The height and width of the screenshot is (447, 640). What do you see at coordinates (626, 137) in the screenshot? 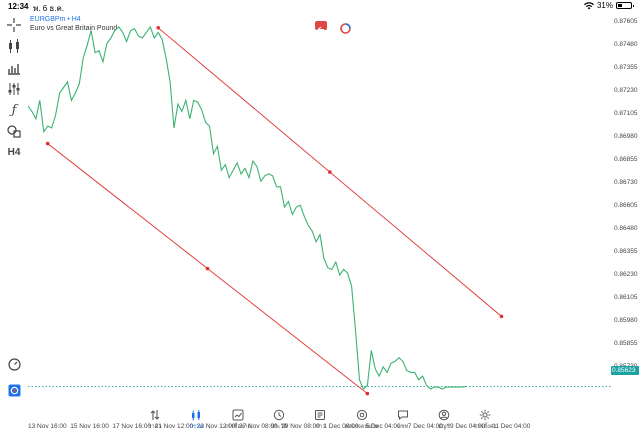
I see `price-tick-label: 0.86980` at bounding box center [626, 137].